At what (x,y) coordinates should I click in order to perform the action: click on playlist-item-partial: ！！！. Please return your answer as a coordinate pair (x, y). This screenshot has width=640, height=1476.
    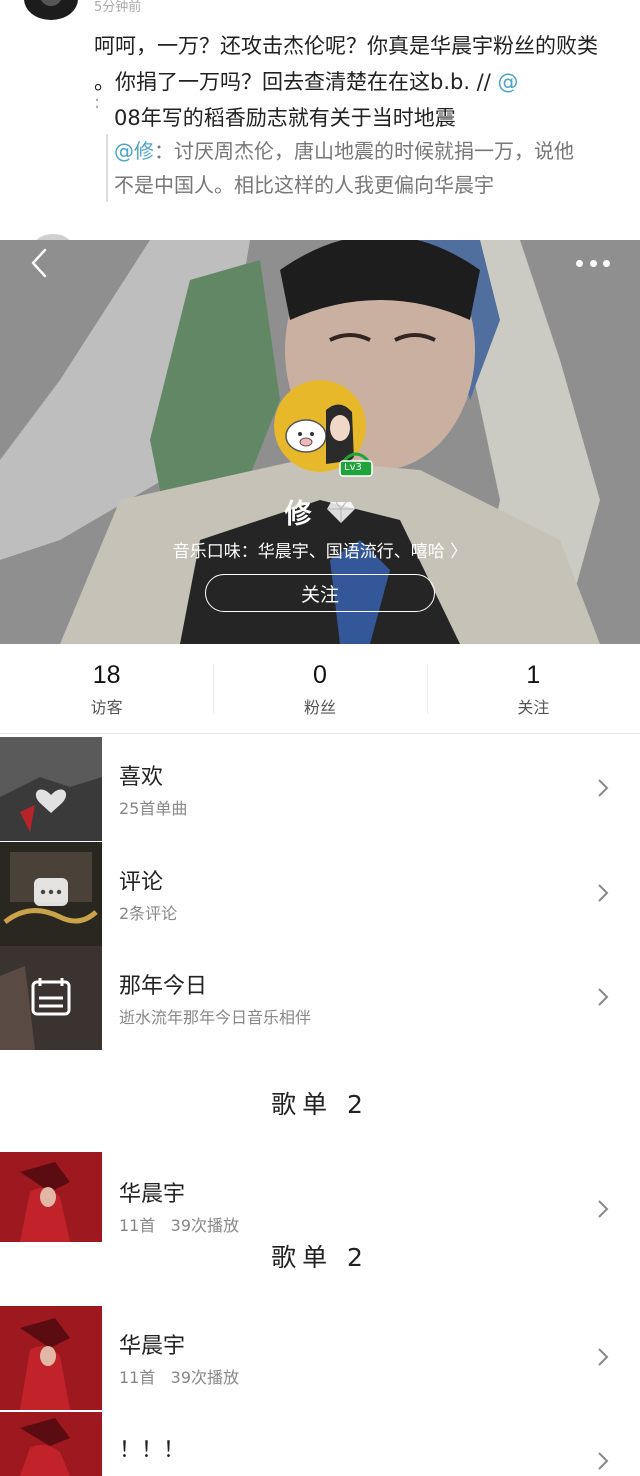
    Looking at the image, I should click on (320, 1444).